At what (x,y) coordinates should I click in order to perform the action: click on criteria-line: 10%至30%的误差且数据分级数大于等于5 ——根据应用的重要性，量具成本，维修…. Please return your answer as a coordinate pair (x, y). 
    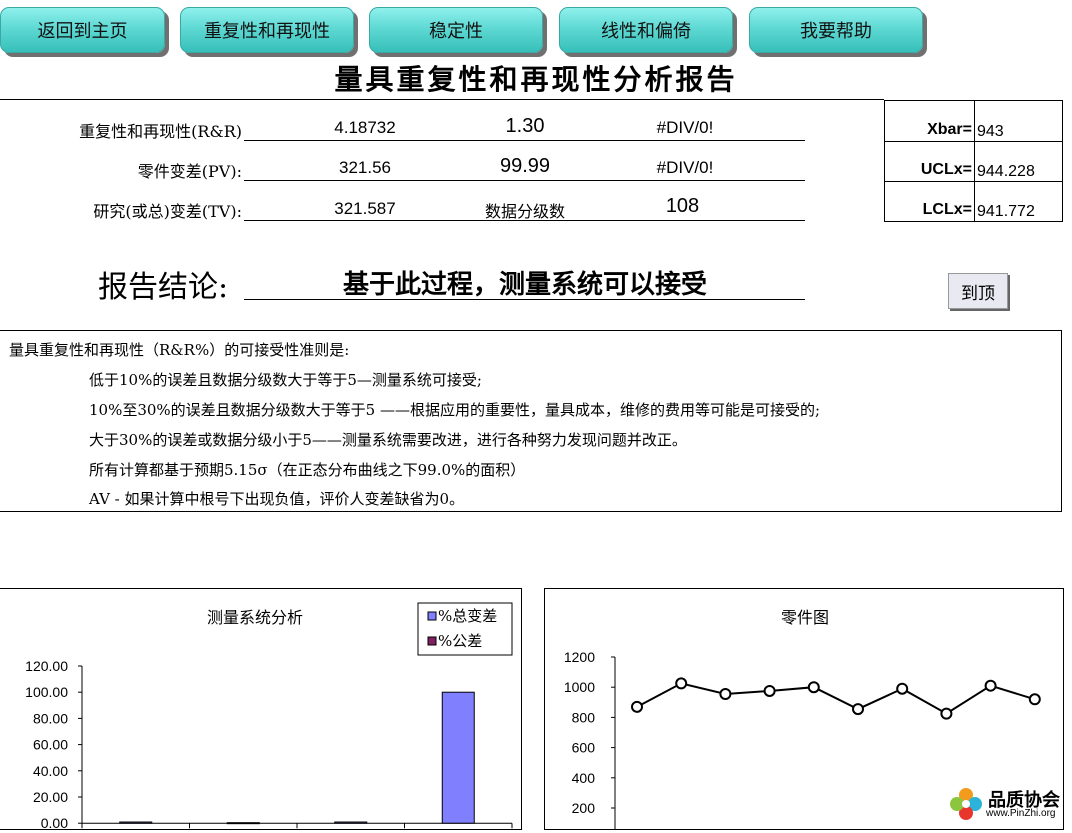
    Looking at the image, I should click on (455, 410).